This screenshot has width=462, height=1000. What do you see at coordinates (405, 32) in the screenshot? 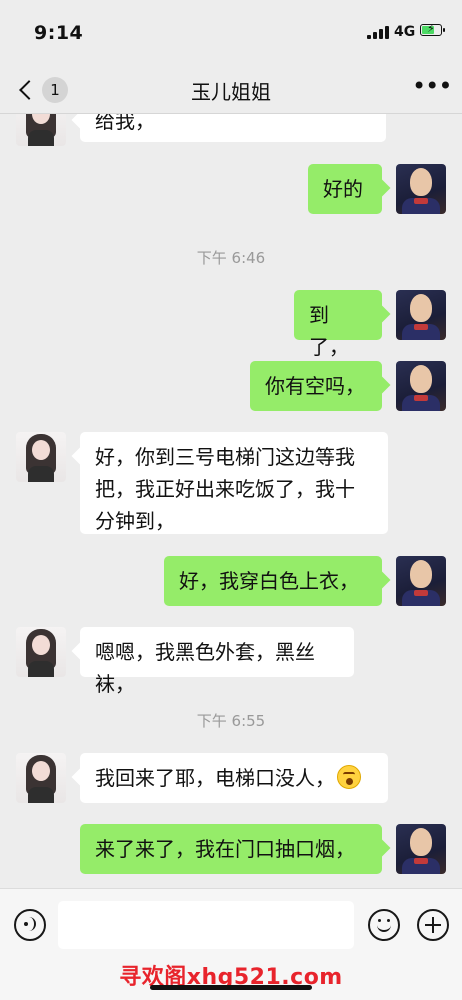
I see `network-label: 4G` at bounding box center [405, 32].